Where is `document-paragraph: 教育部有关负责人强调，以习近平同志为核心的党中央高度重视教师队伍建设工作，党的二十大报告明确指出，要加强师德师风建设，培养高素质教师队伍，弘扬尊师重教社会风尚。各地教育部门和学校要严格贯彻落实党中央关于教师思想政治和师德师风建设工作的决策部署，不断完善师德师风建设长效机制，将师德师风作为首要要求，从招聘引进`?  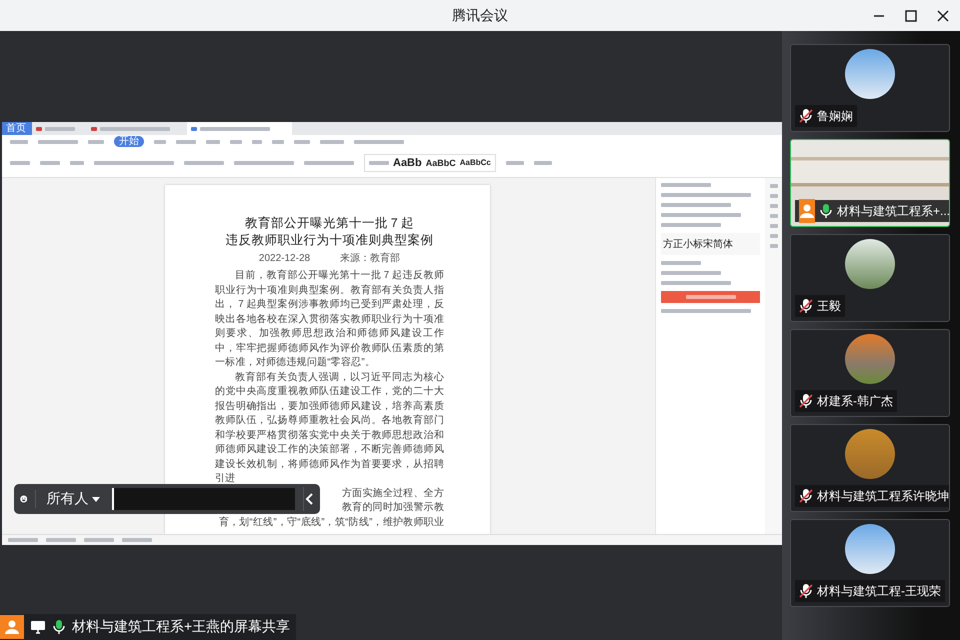
document-paragraph: 教育部有关负责人强调，以习近平同志为核心的党中央高度重视教师队伍建设工作，党的二十大报告明确指出，要加强师德师风建设，培养高素质教师队伍，弘扬尊师重教社会风尚。各地教育部门和学校要严格贯彻落实党中央关于教师思想政治和师德师风建设工作的决策部署，不断完善师德师风建设长效机制，将师德师风作为首要要求，从招聘引进 is located at coordinates (329, 428).